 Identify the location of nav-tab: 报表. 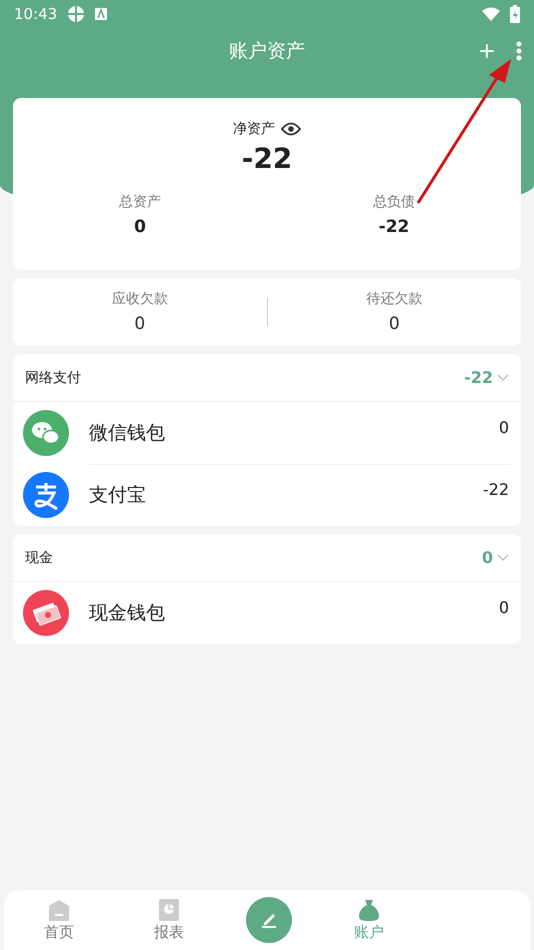
(169, 920).